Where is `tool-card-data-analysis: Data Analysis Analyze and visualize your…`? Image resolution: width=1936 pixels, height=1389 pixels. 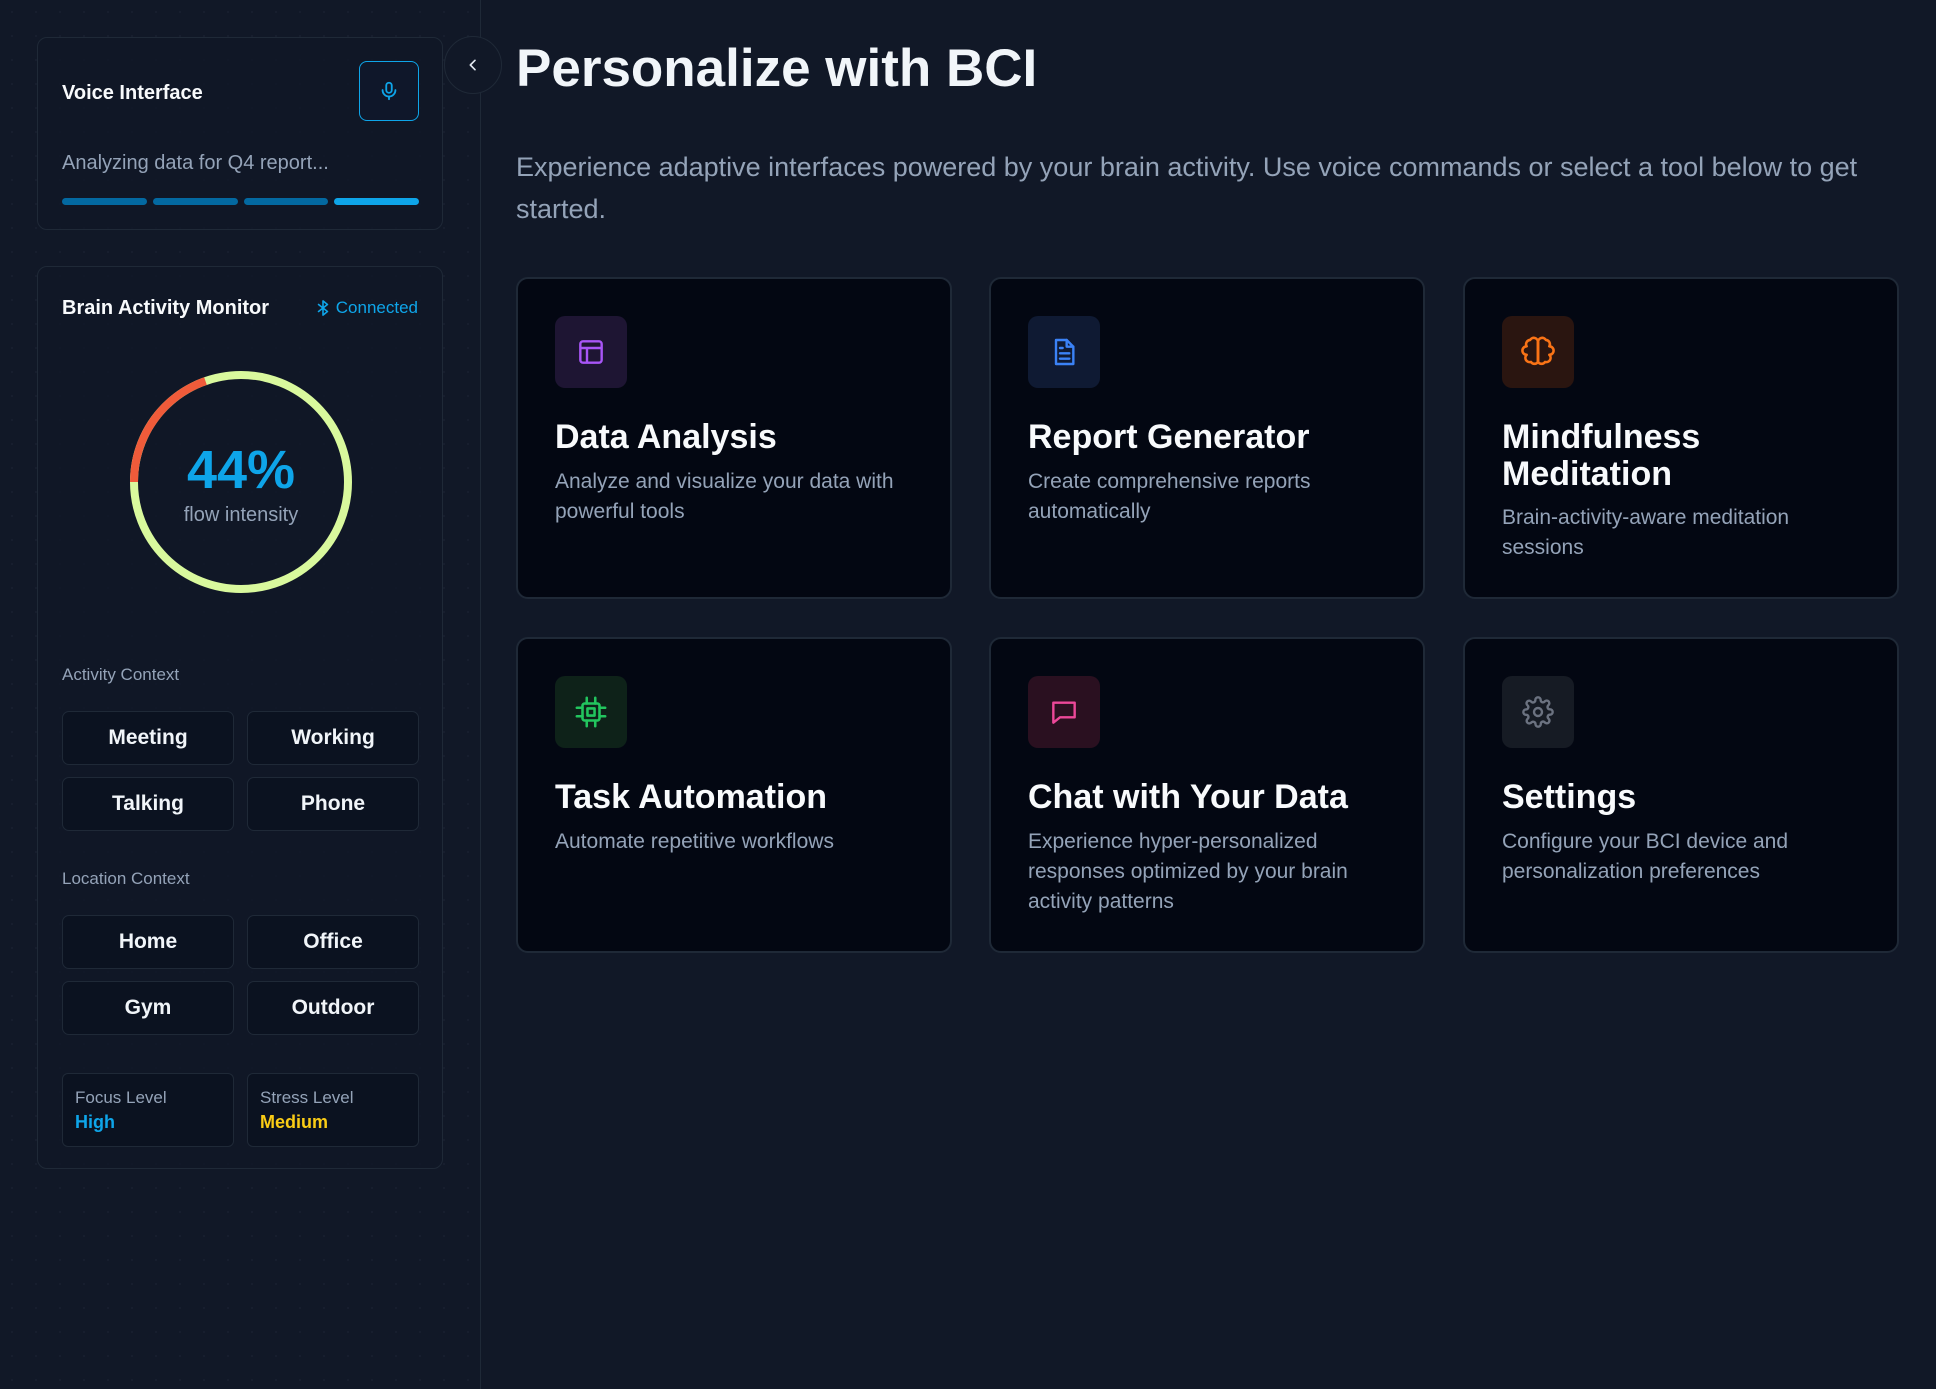 tool-card-data-analysis: Data Analysis Analyze and visualize your… is located at coordinates (734, 438).